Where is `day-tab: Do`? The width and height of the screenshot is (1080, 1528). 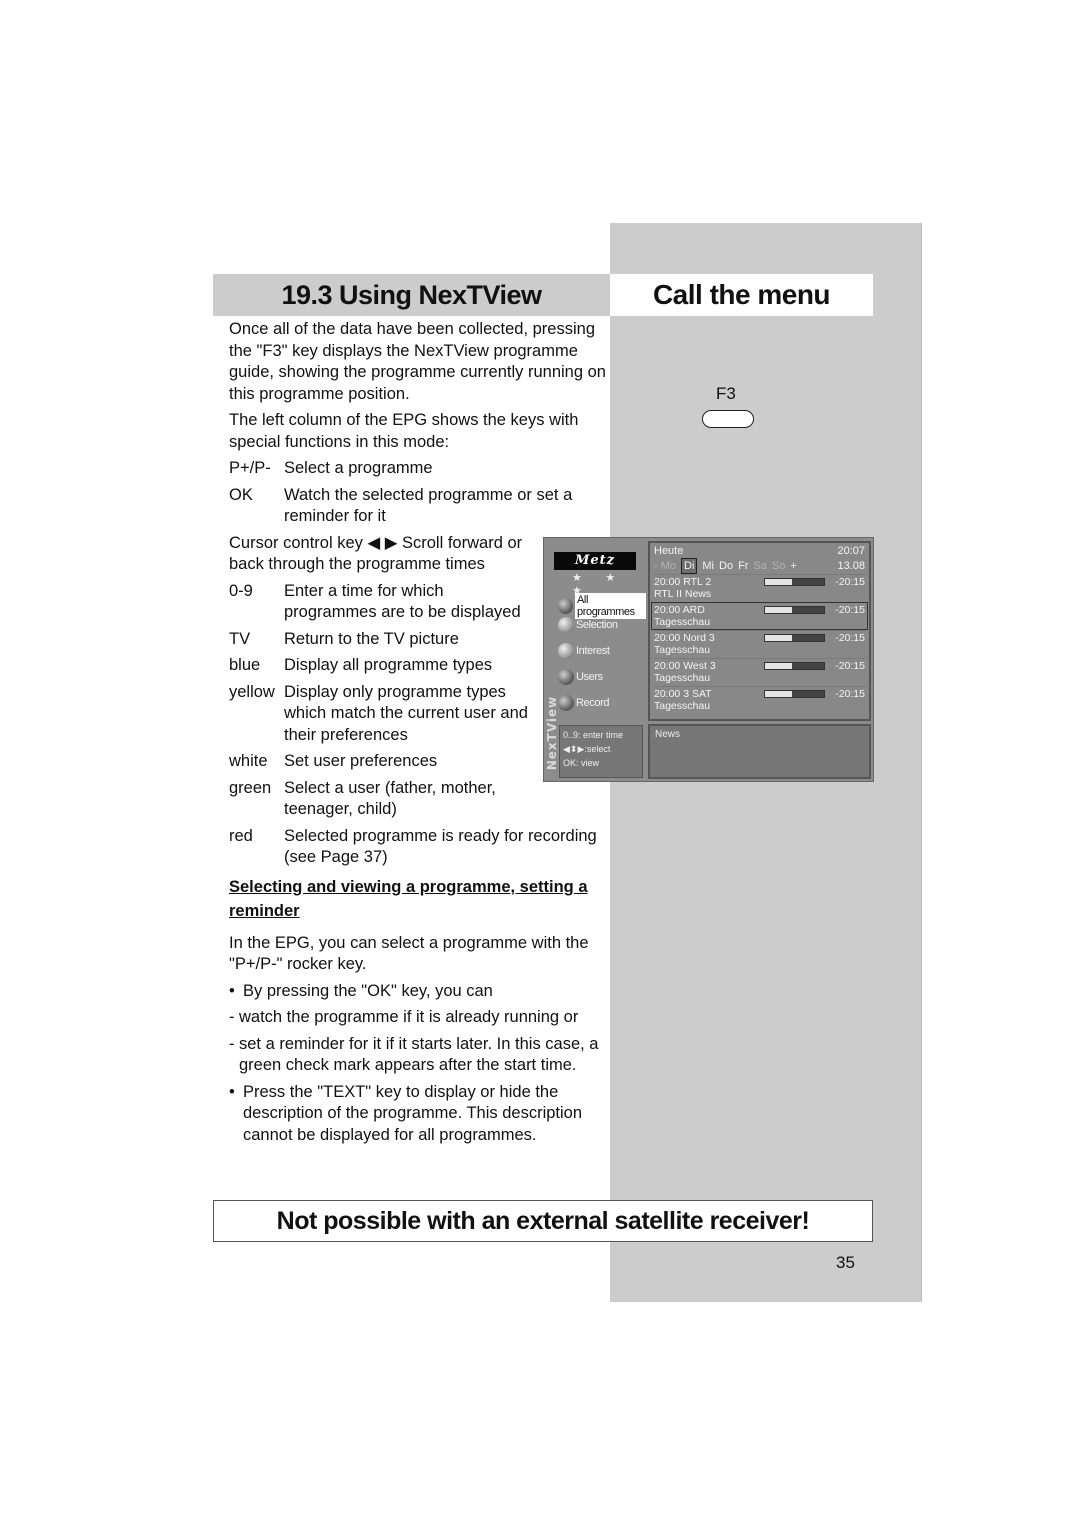 day-tab: Do is located at coordinates (726, 566).